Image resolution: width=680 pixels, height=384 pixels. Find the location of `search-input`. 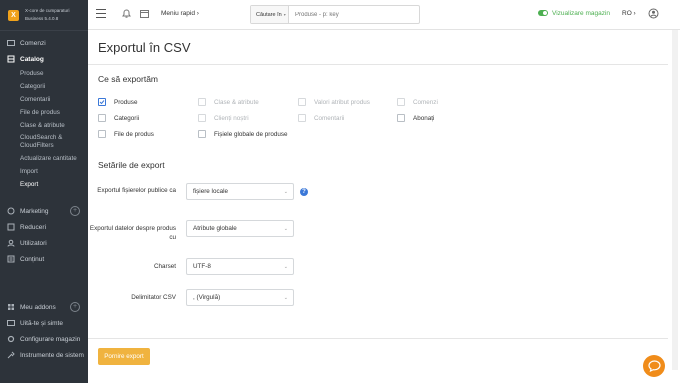

search-input is located at coordinates (354, 14).